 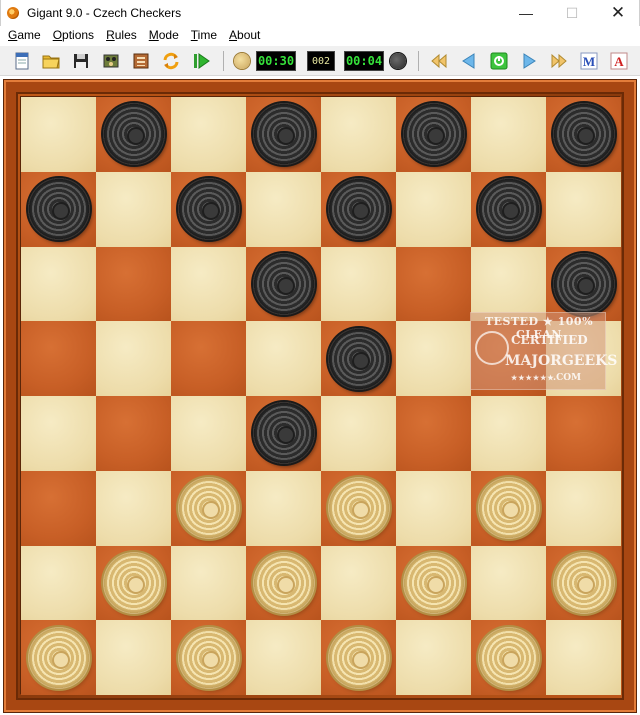 What do you see at coordinates (164, 36) in the screenshot?
I see `menu-mode: Mode` at bounding box center [164, 36].